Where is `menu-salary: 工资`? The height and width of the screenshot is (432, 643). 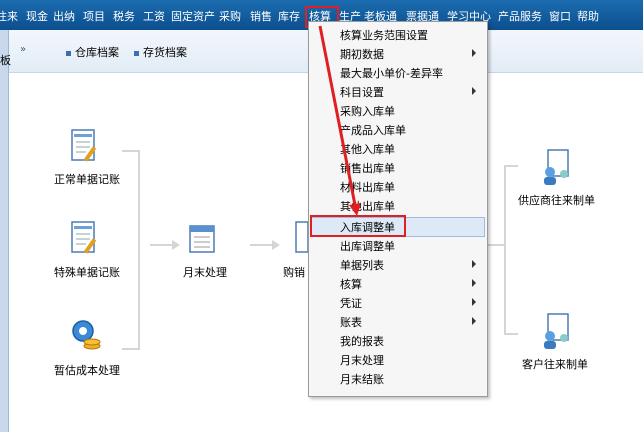 menu-salary: 工资 is located at coordinates (154, 16).